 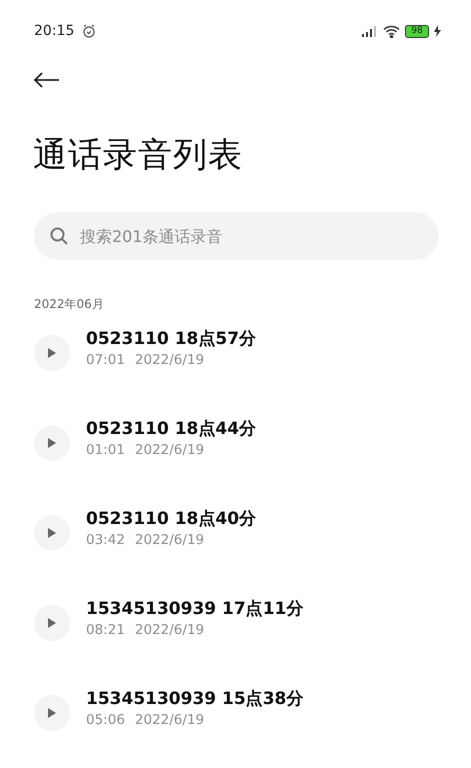 I want to click on wifi-icon, so click(x=391, y=31).